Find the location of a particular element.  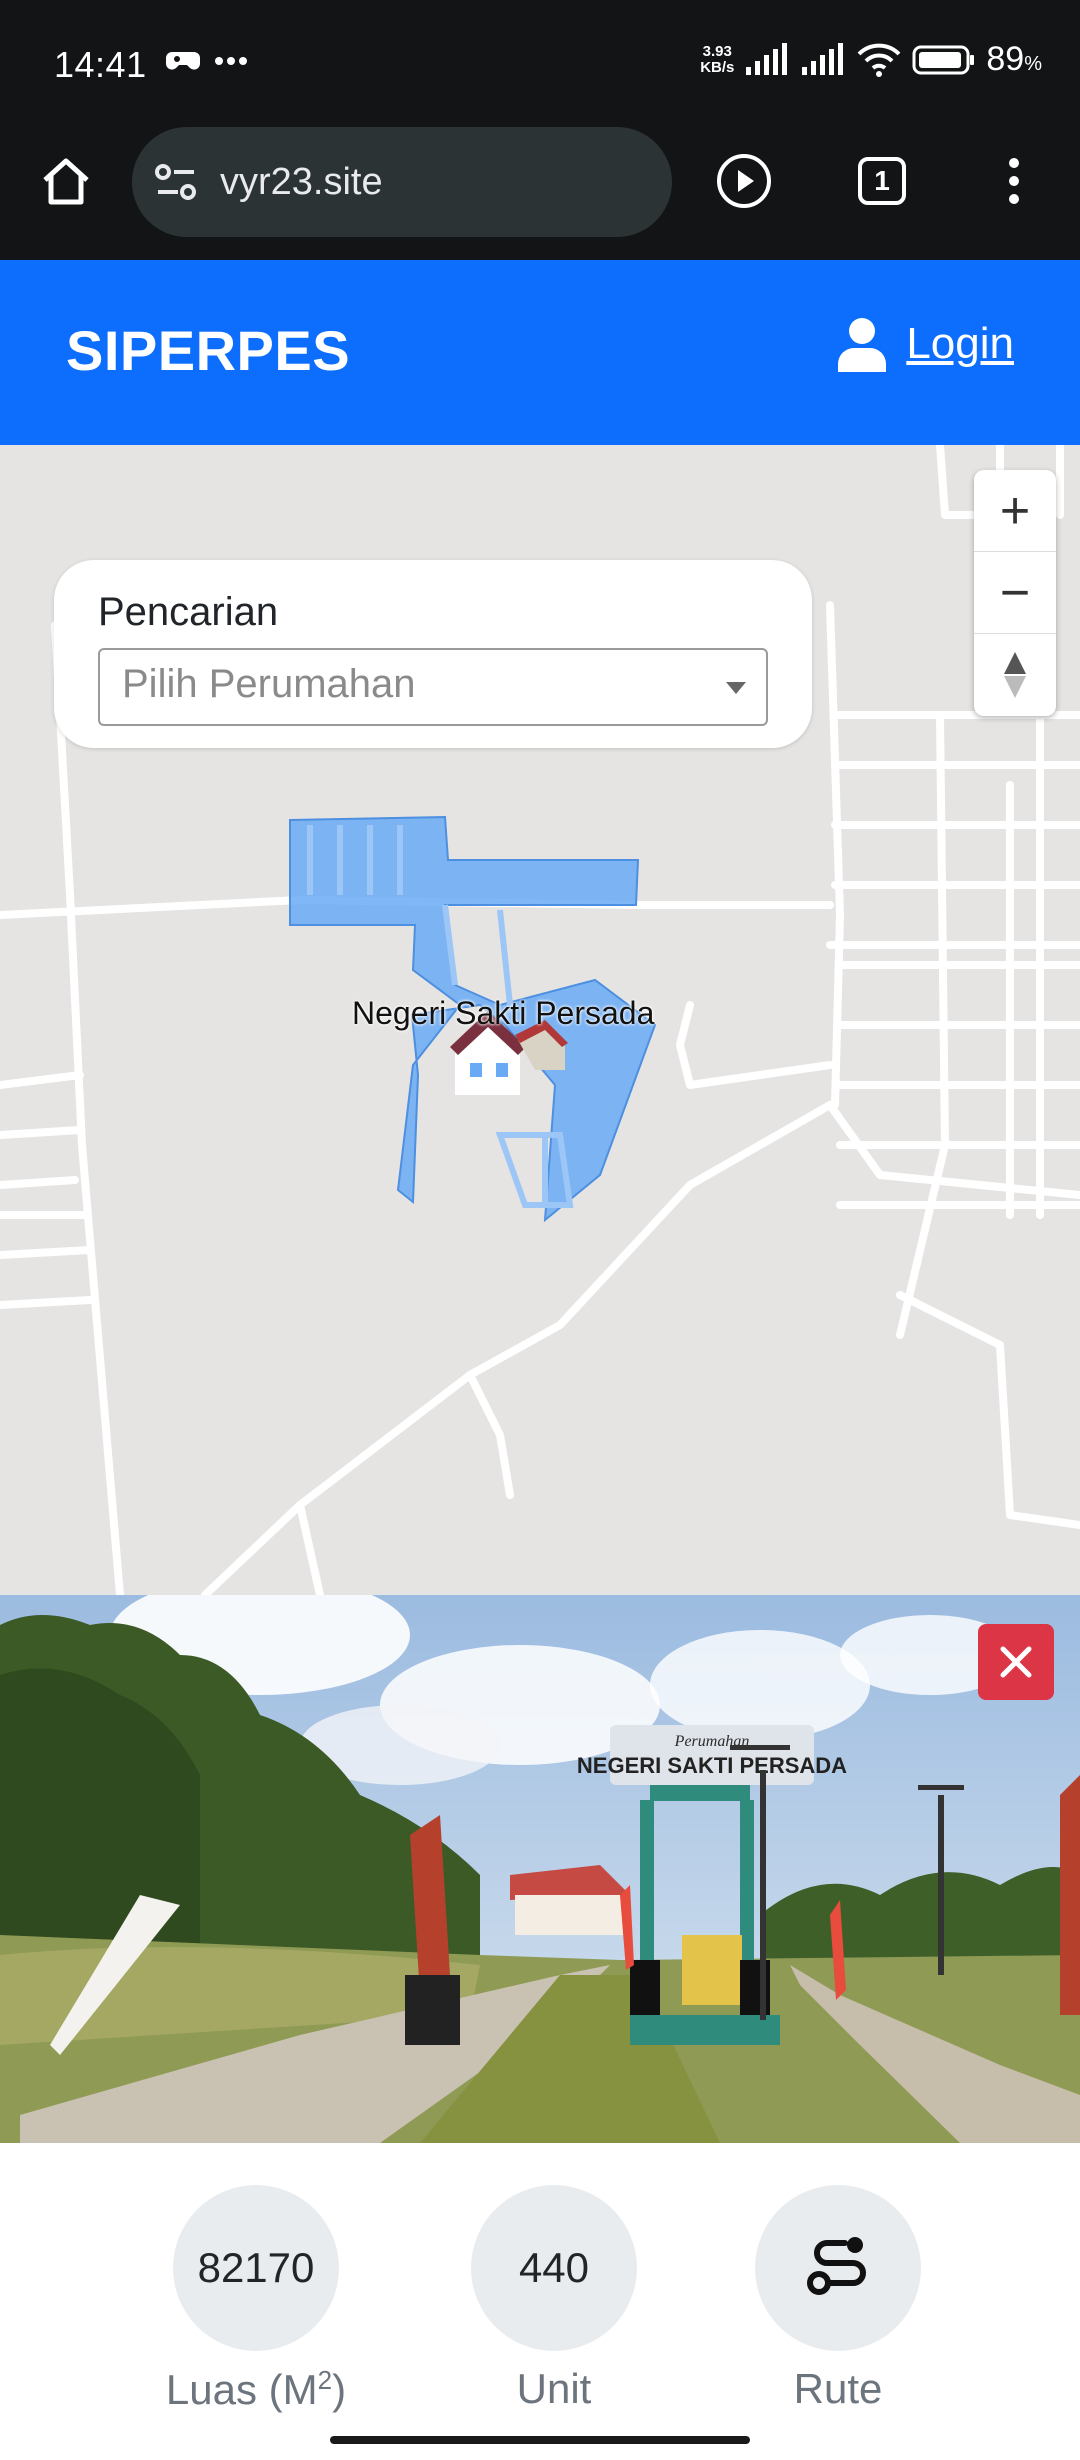

compass-button is located at coordinates (1015, 675).